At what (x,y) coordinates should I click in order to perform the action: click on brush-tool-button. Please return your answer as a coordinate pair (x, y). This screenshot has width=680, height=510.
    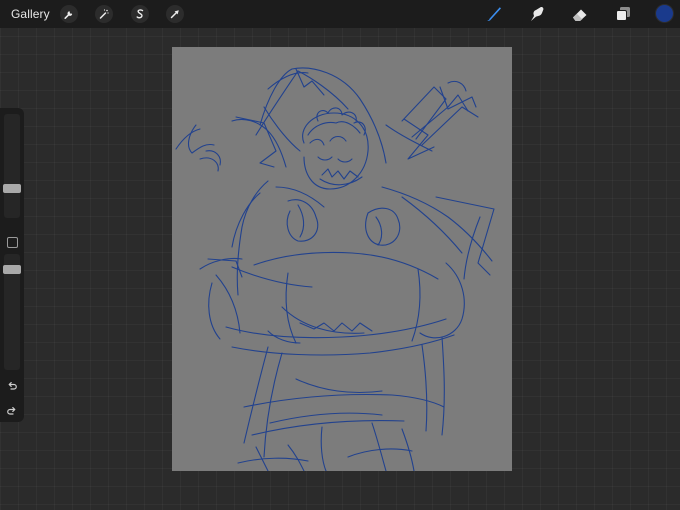
    Looking at the image, I should click on (494, 14).